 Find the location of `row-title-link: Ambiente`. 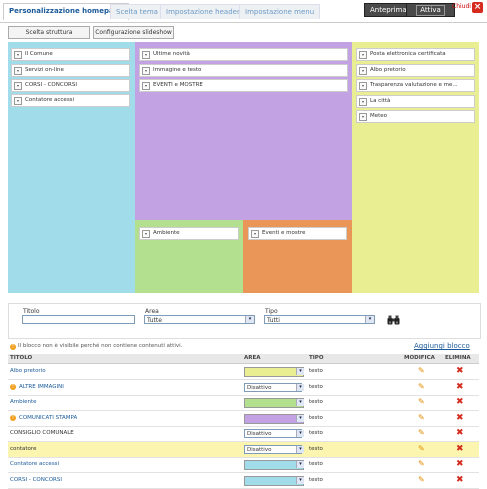

row-title-link: Ambiente is located at coordinates (23, 402).